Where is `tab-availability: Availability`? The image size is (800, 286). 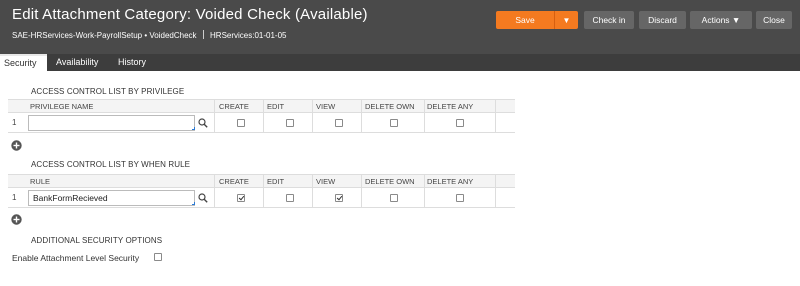 tab-availability: Availability is located at coordinates (77, 62).